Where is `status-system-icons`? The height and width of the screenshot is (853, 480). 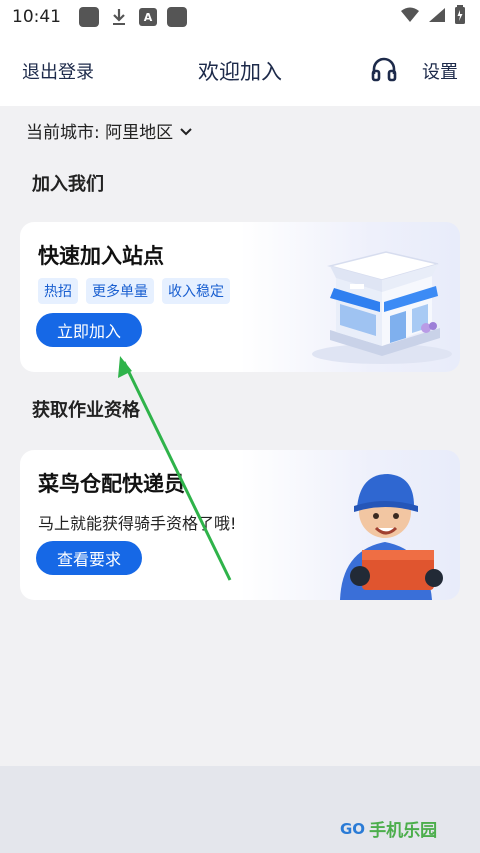
status-system-icons is located at coordinates (433, 17).